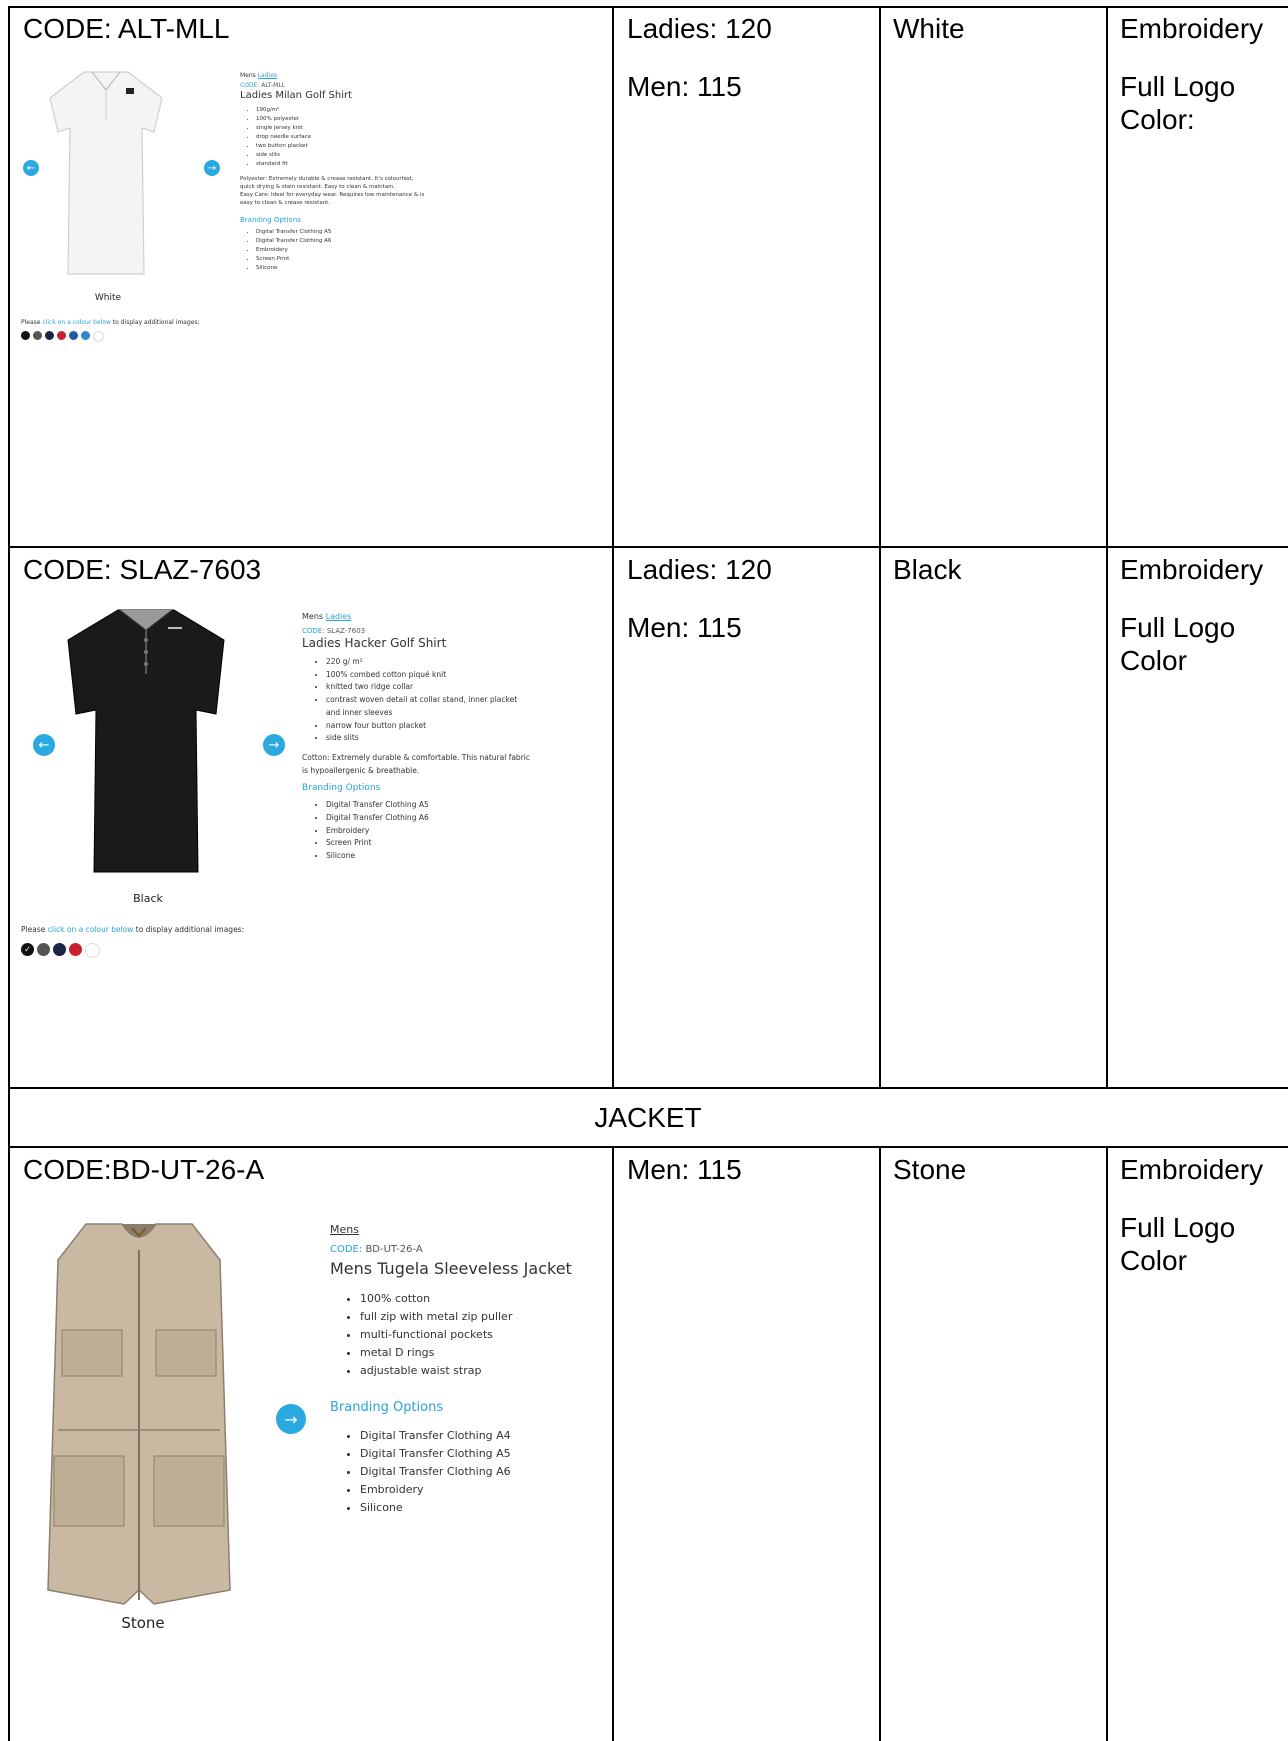  I want to click on product-code-line: CODE: BD-UT-26-A, so click(376, 1249).